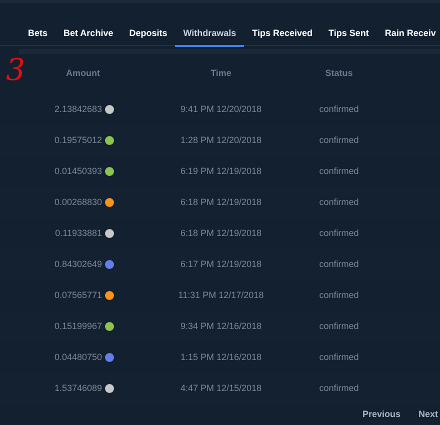 The height and width of the screenshot is (425, 440). What do you see at coordinates (221, 357) in the screenshot?
I see `time-cell-text: 1:15 PM 12/16/2018` at bounding box center [221, 357].